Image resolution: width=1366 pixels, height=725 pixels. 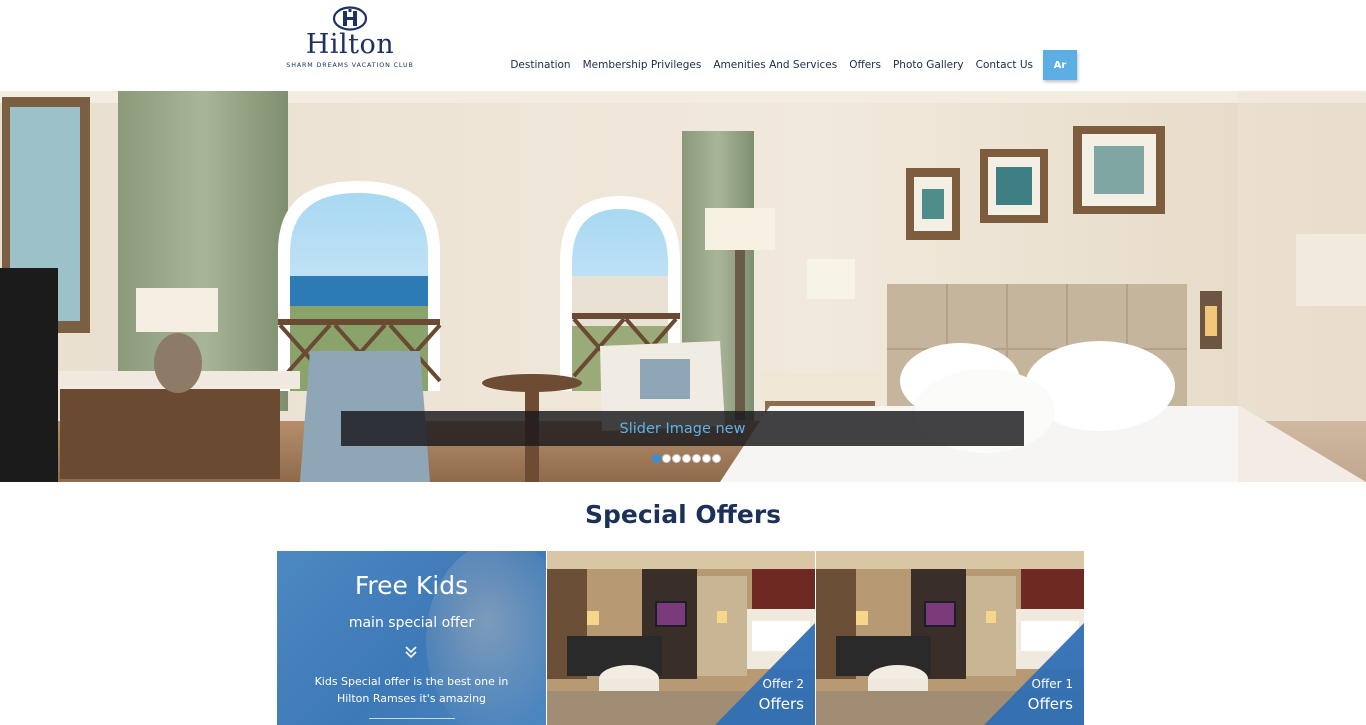 I want to click on offer-card-2-category: Offers, so click(x=781, y=704).